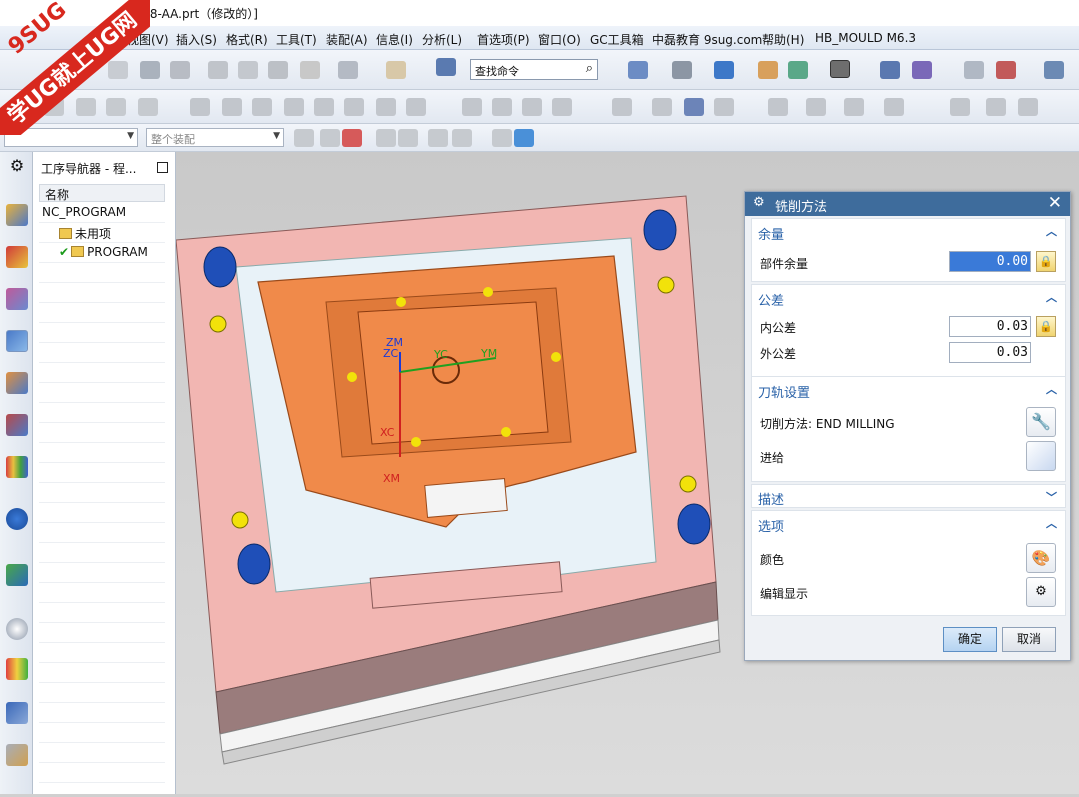 Image resolution: width=1079 pixels, height=797 pixels. Describe the element at coordinates (816, 107) in the screenshot. I see `object-icon` at that location.